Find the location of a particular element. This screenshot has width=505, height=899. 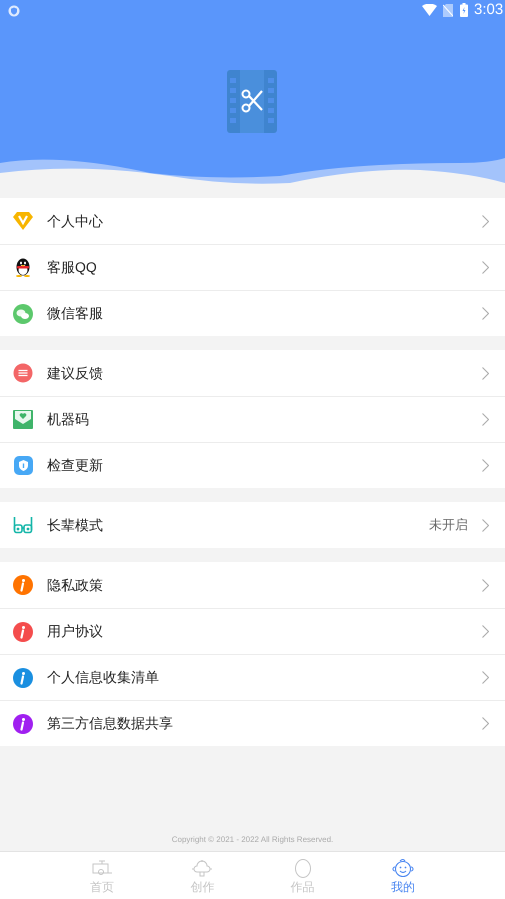

diamond-v-icon is located at coordinates (23, 221).